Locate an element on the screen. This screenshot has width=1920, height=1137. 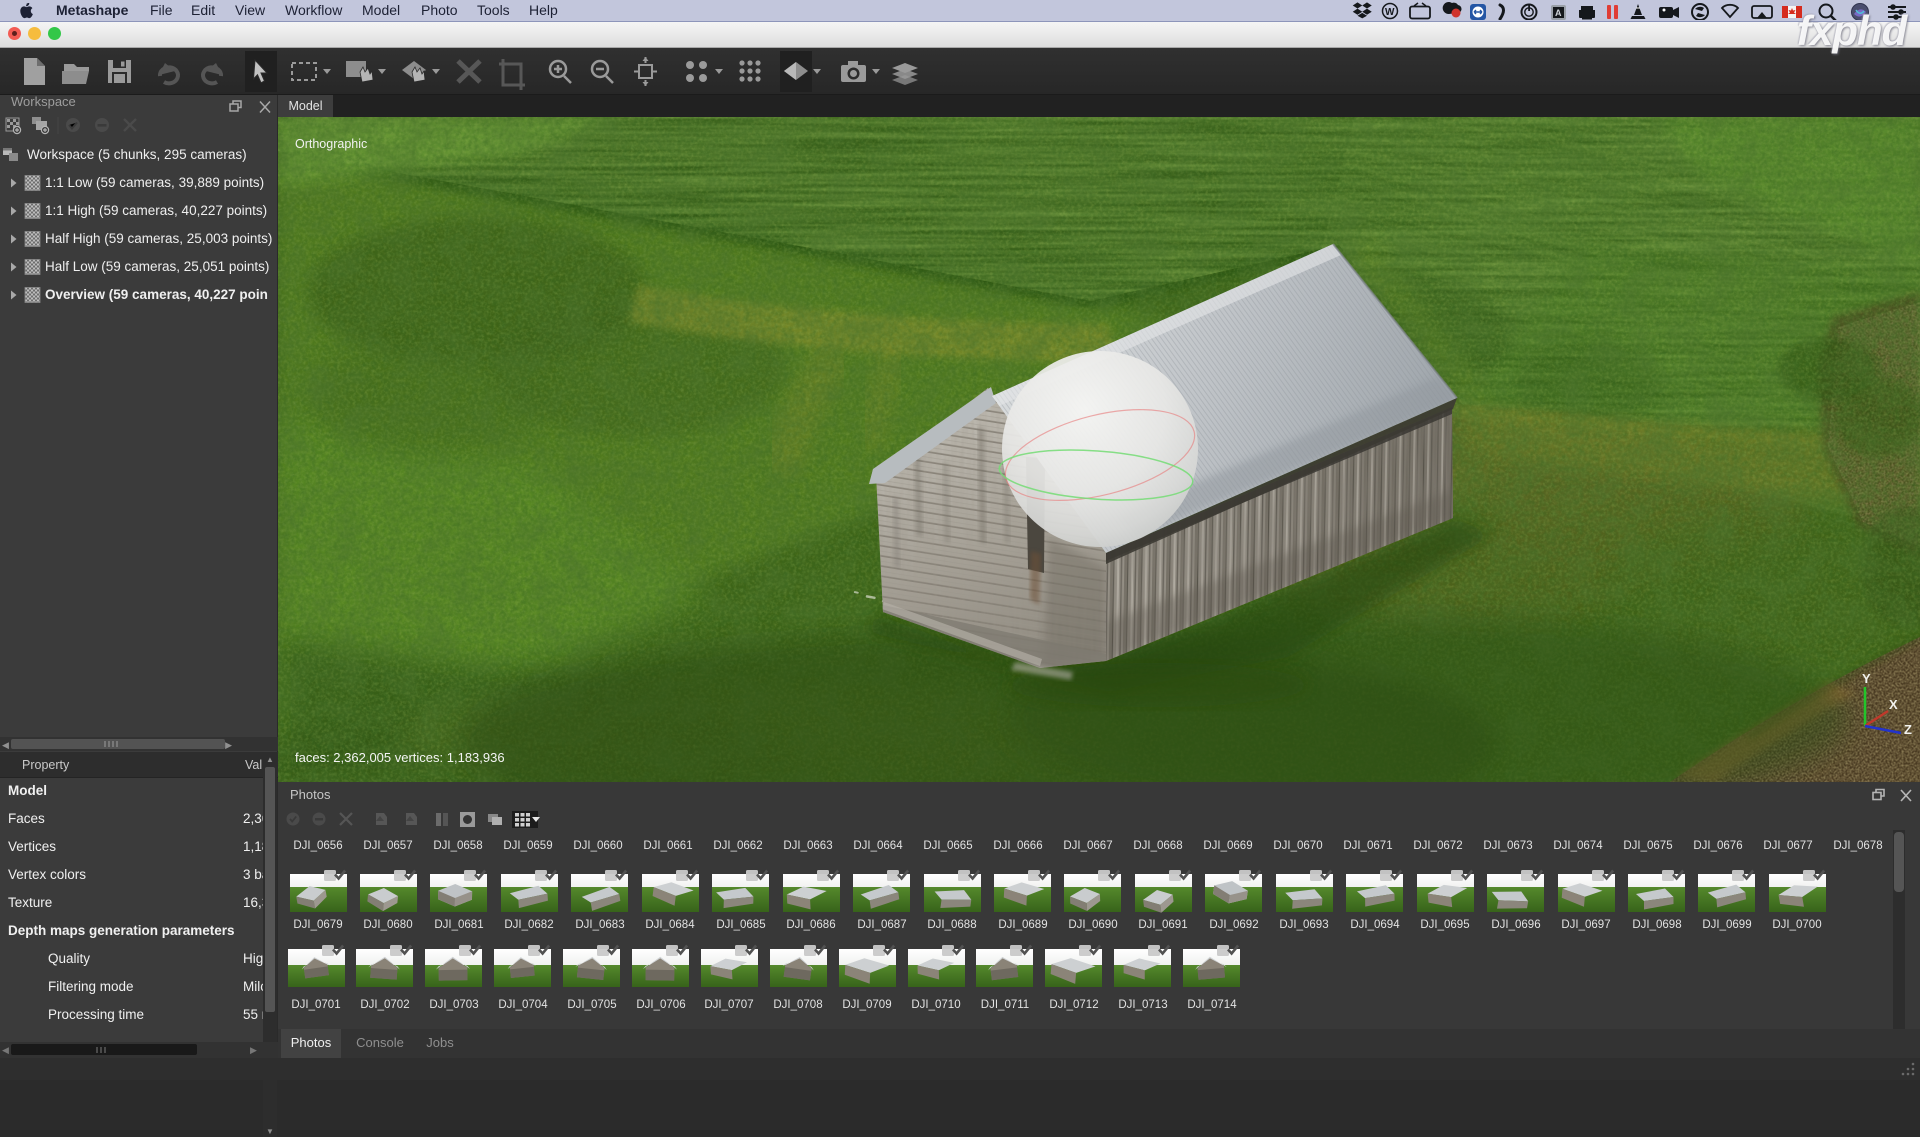
svg-text: Y is located at coordinates (1866, 678).